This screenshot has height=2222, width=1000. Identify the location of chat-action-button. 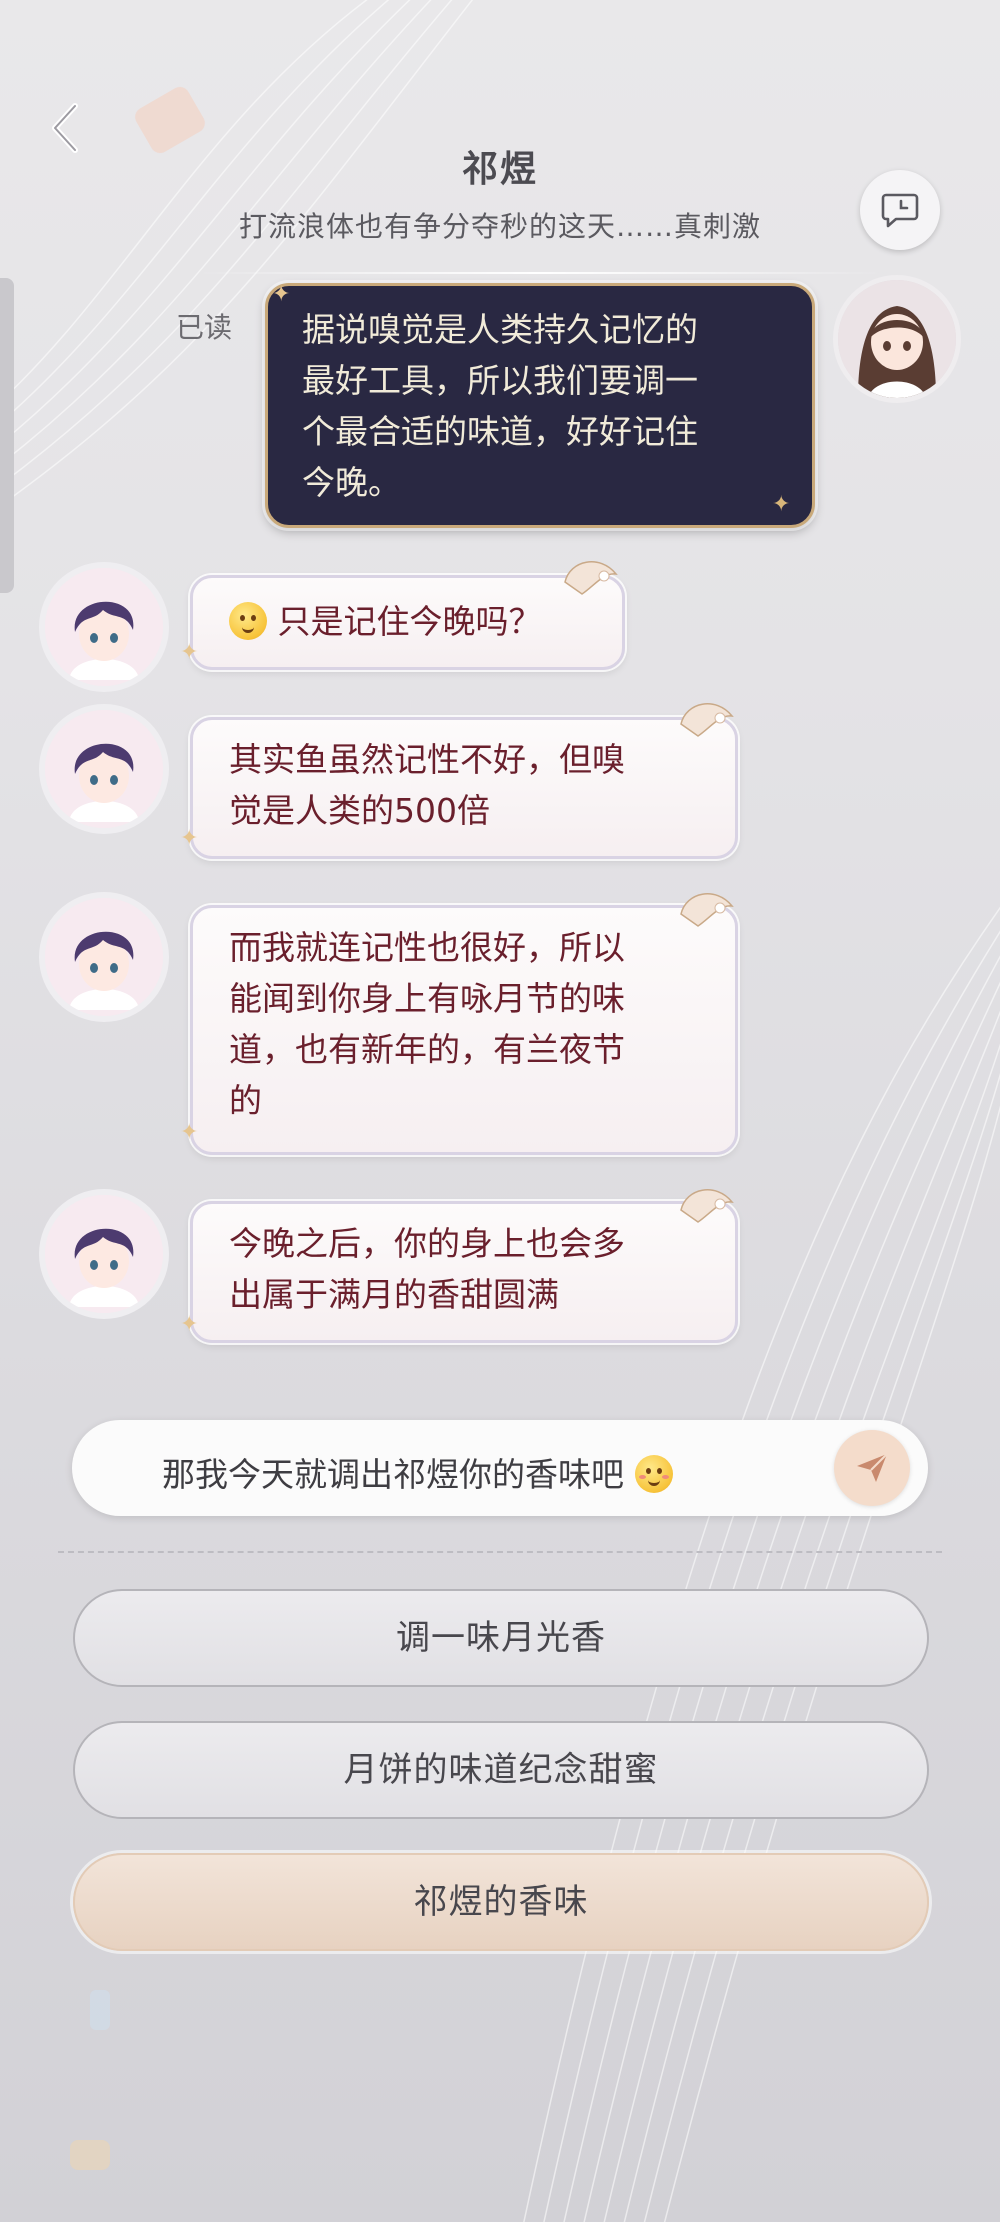
(900, 210).